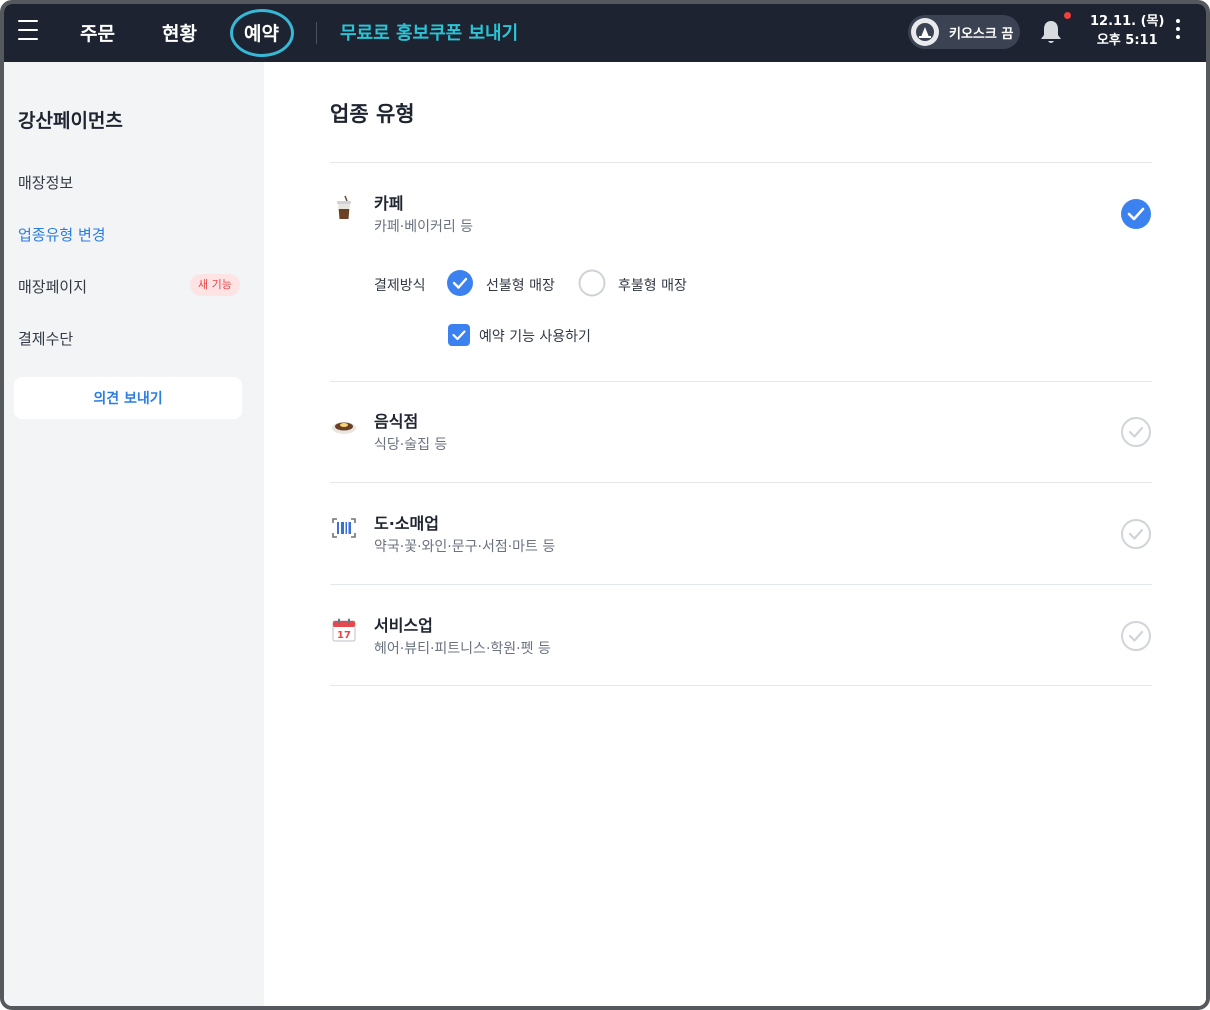 This screenshot has height=1010, width=1210. What do you see at coordinates (459, 335) in the screenshot?
I see `reservation-checkbox` at bounding box center [459, 335].